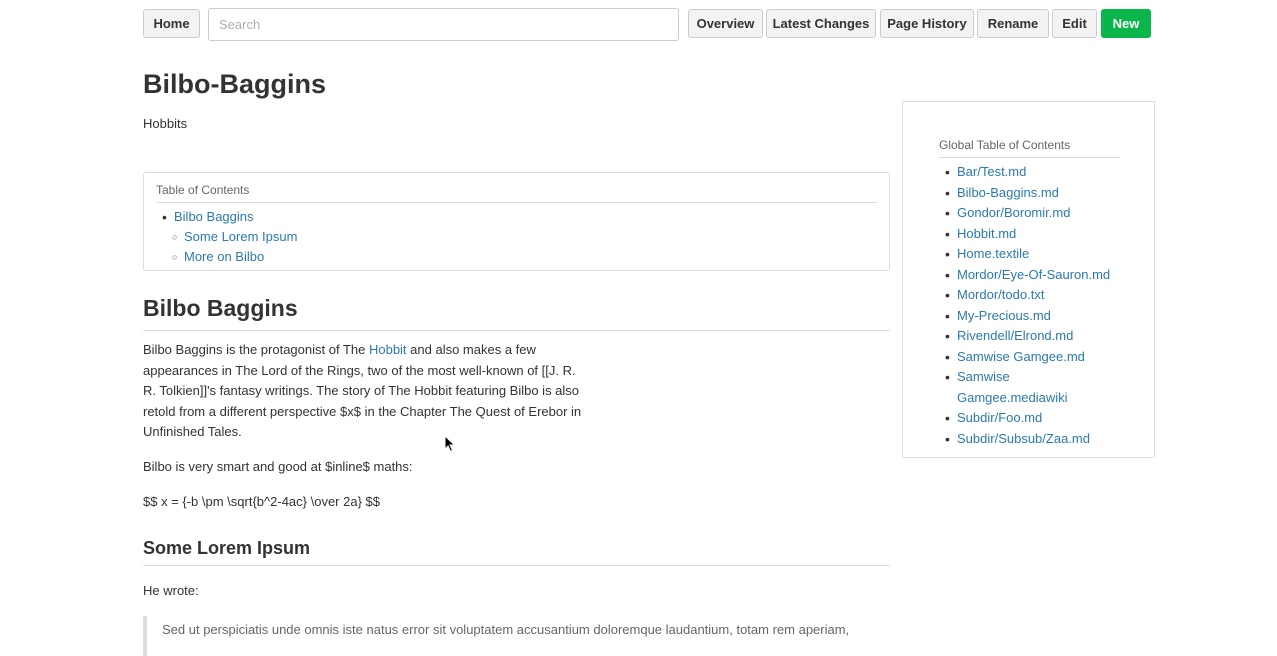  What do you see at coordinates (1033, 274) in the screenshot?
I see `global-toc-link: Mordor/Eye-Of-Sauron.md` at bounding box center [1033, 274].